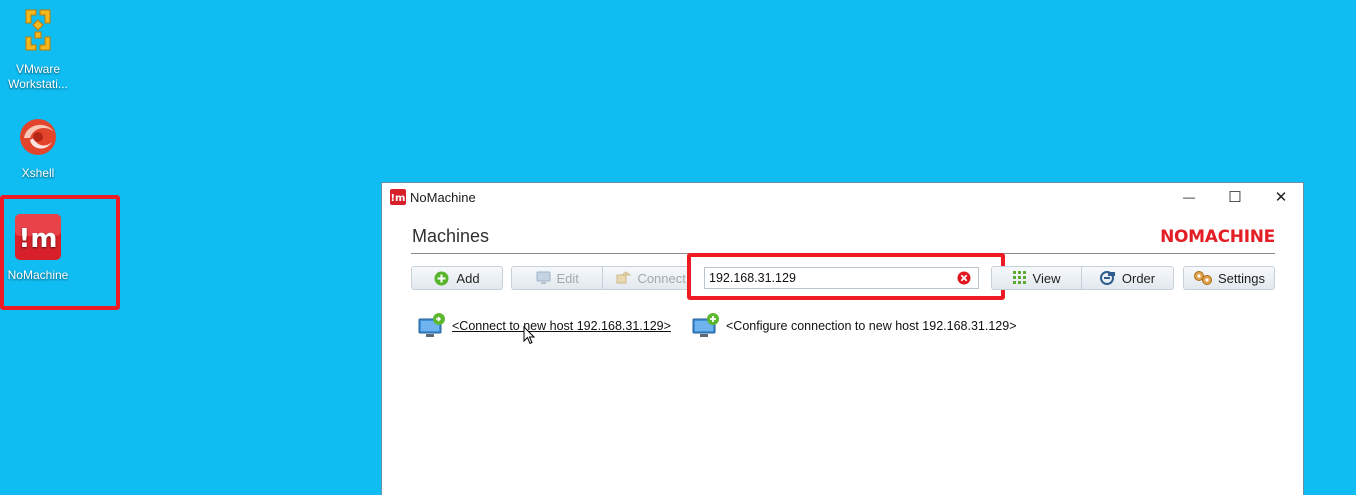 The height and width of the screenshot is (495, 1356). I want to click on xshell-icon, so click(38, 139).